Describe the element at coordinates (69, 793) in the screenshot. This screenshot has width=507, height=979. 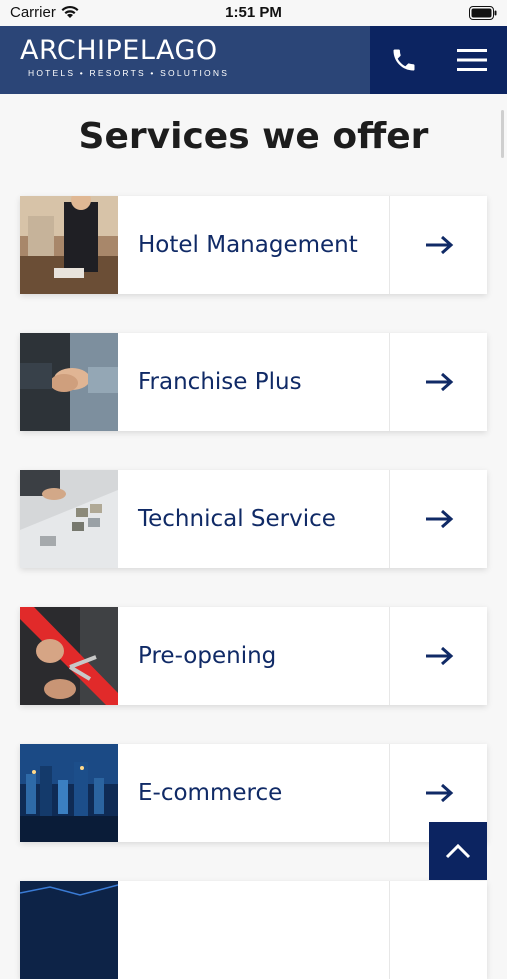
I see `city-night-photo` at that location.